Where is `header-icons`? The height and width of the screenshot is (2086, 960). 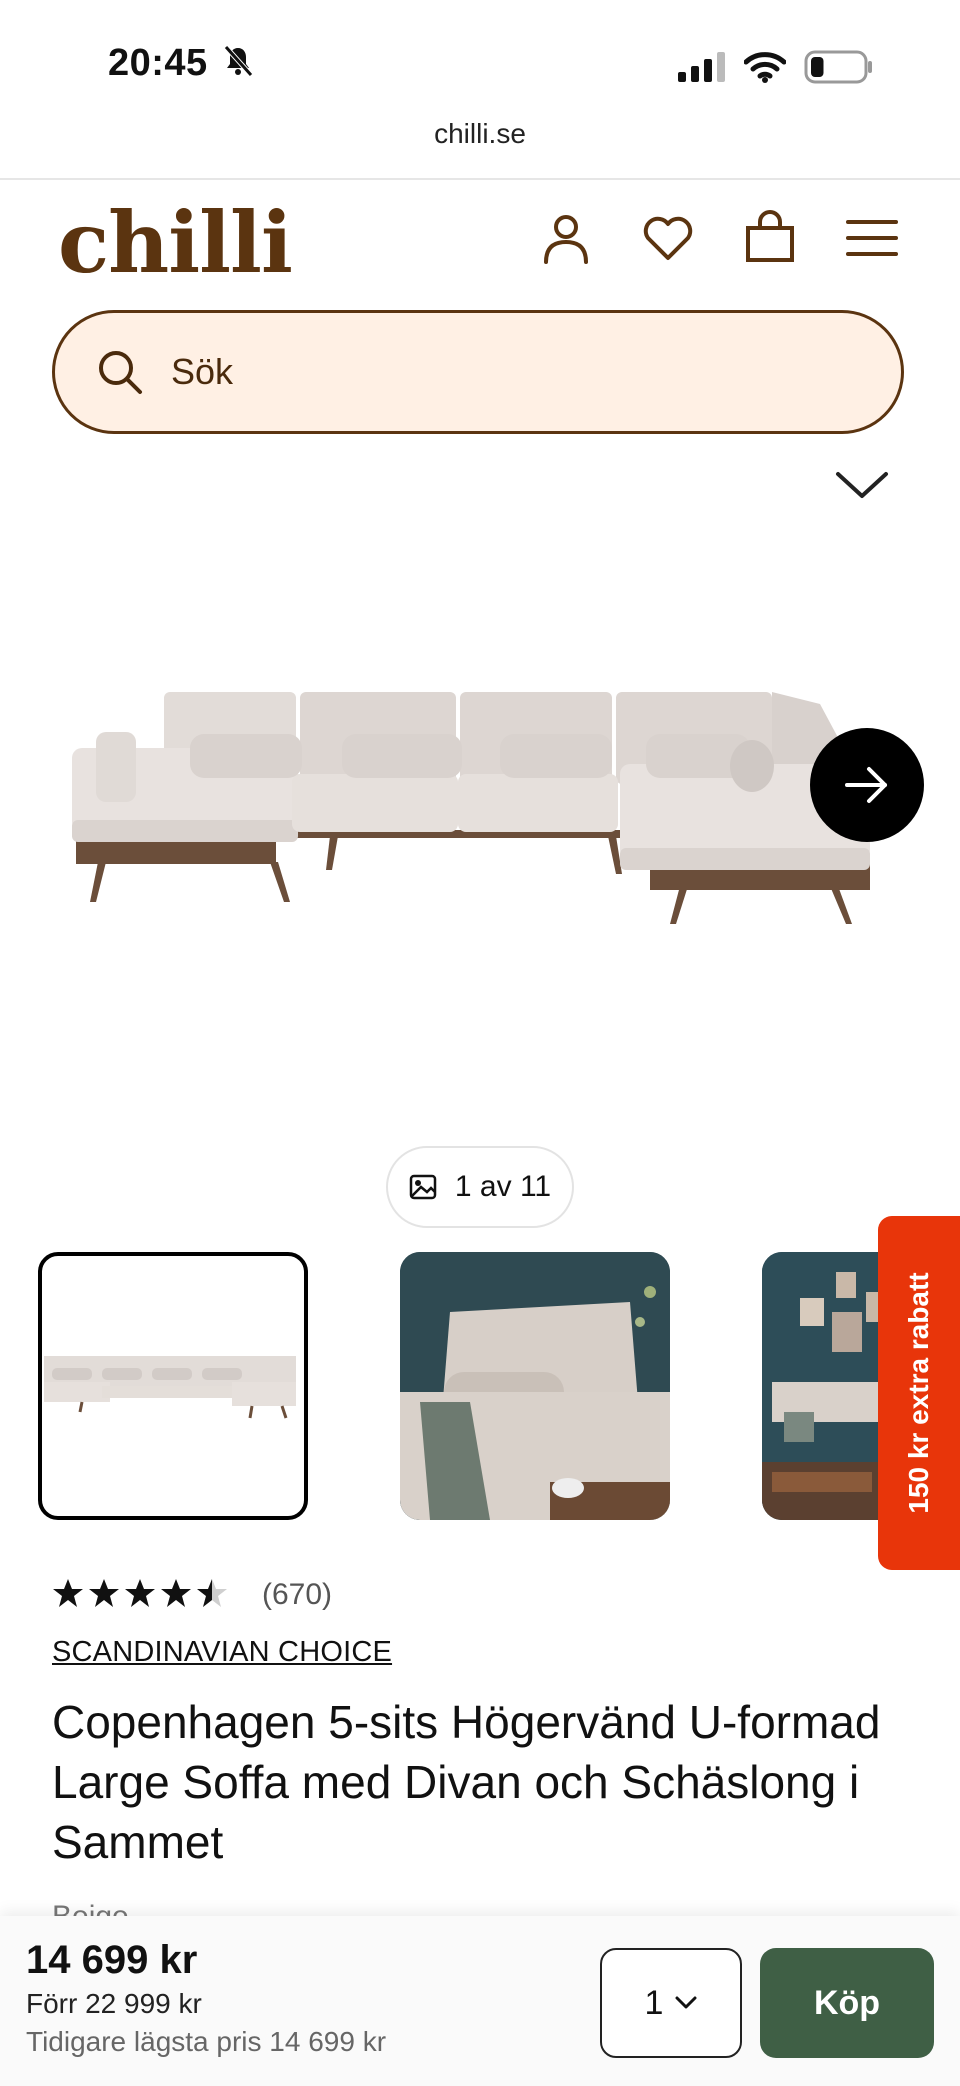
header-icons is located at coordinates (719, 238).